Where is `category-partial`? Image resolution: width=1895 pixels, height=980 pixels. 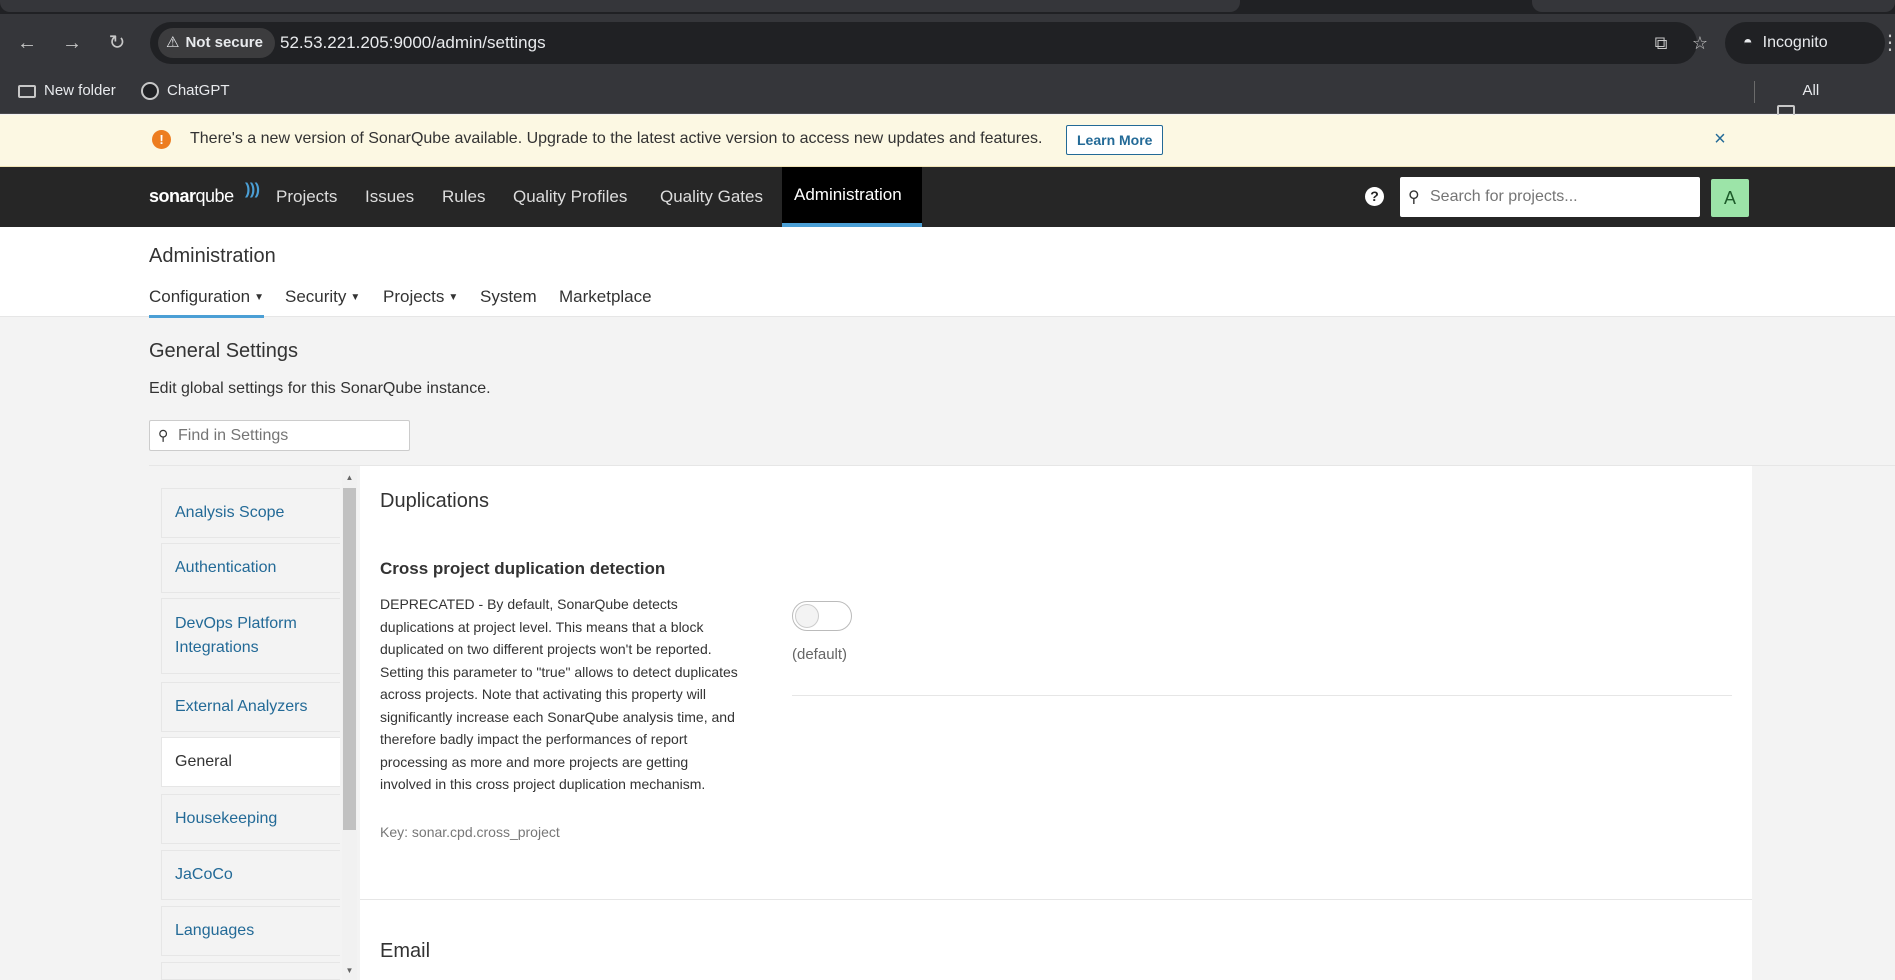 category-partial is located at coordinates (250, 971).